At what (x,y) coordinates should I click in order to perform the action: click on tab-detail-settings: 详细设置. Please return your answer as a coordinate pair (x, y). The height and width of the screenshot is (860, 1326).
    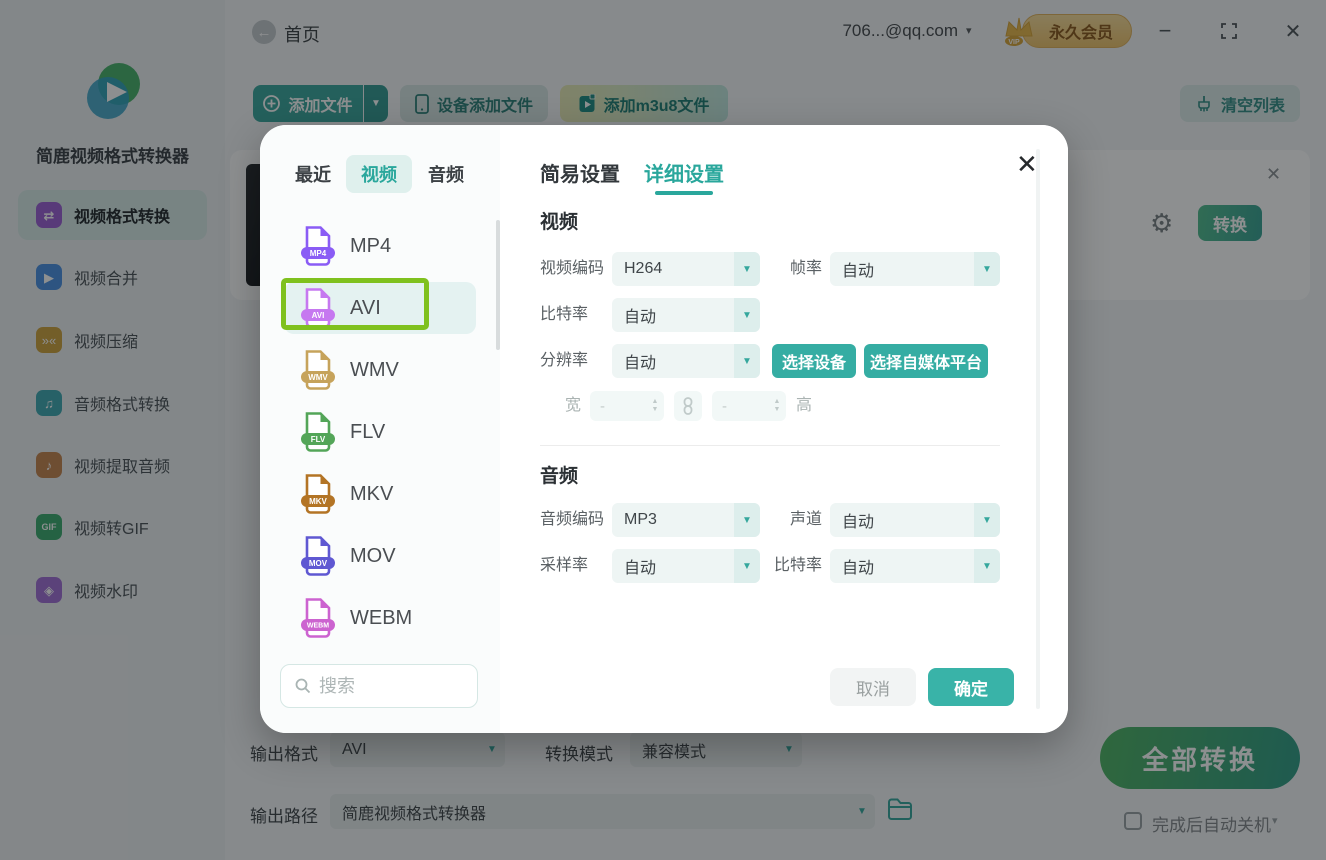
    Looking at the image, I should click on (684, 172).